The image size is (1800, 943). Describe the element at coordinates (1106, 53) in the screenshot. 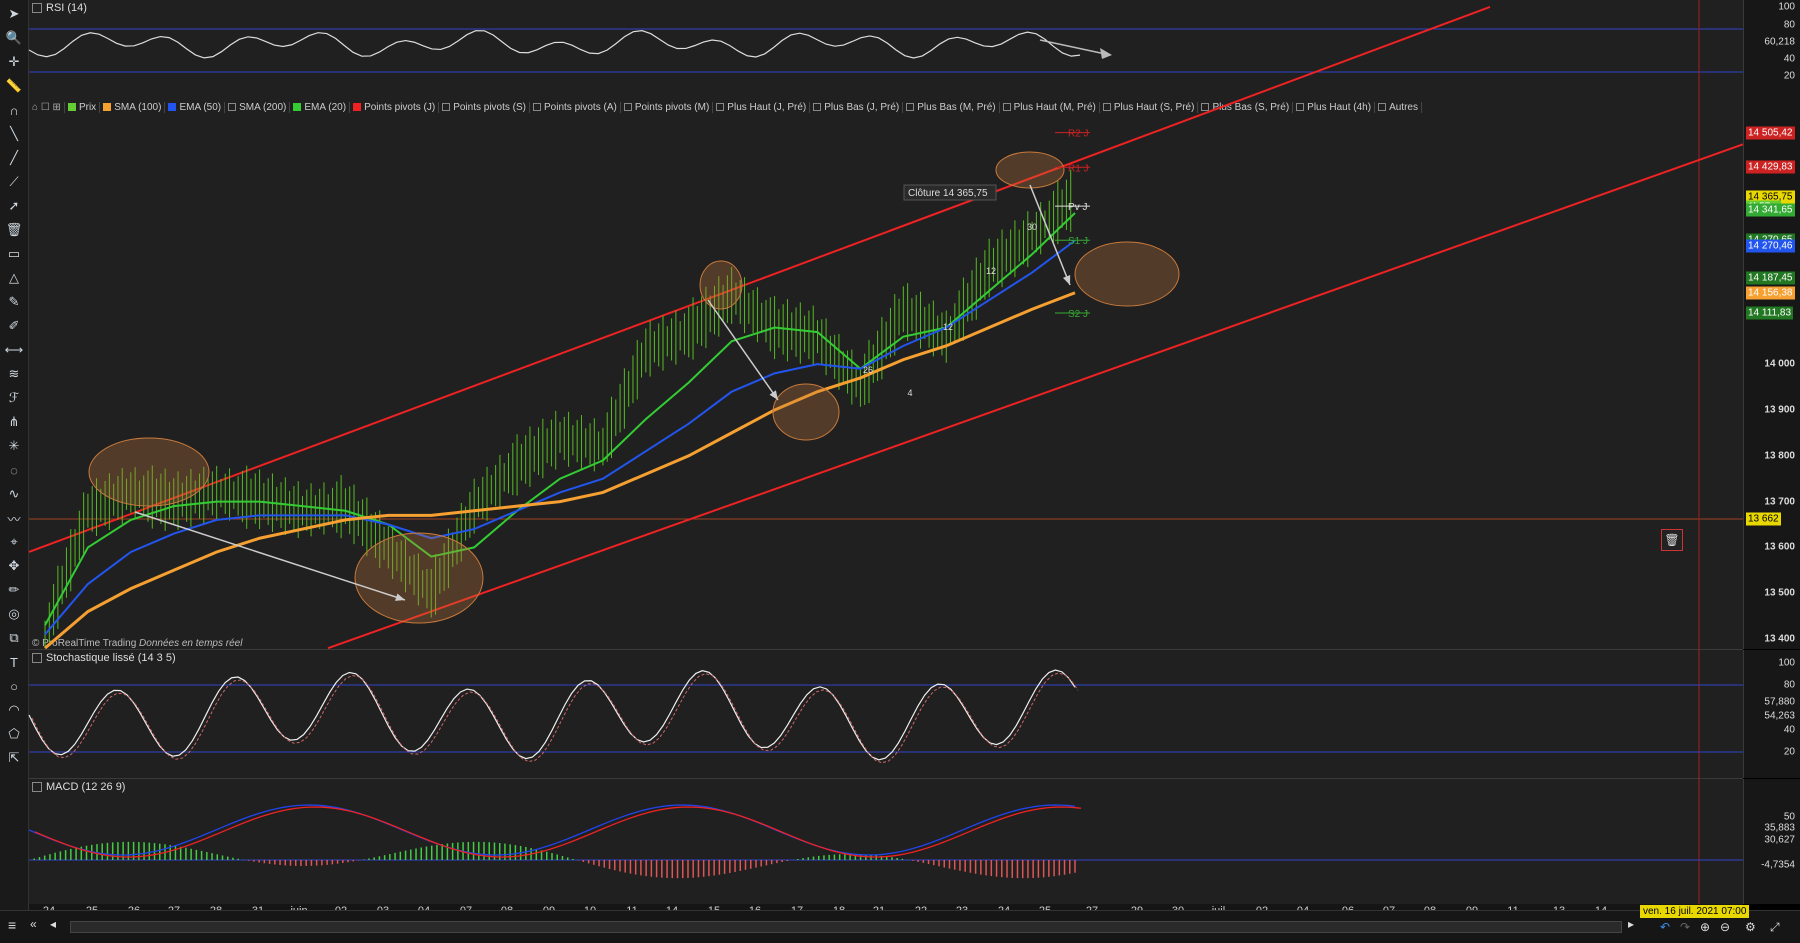

I see `rsi-arrow-head` at that location.